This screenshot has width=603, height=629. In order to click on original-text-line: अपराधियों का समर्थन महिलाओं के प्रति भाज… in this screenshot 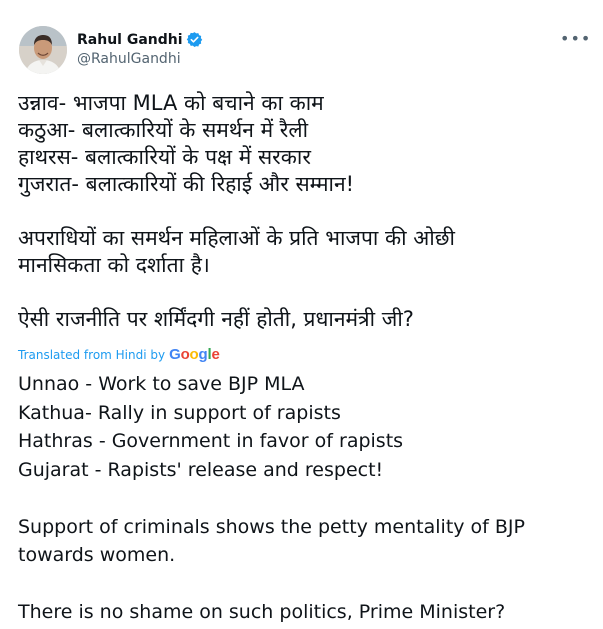, I will do `click(236, 238)`.